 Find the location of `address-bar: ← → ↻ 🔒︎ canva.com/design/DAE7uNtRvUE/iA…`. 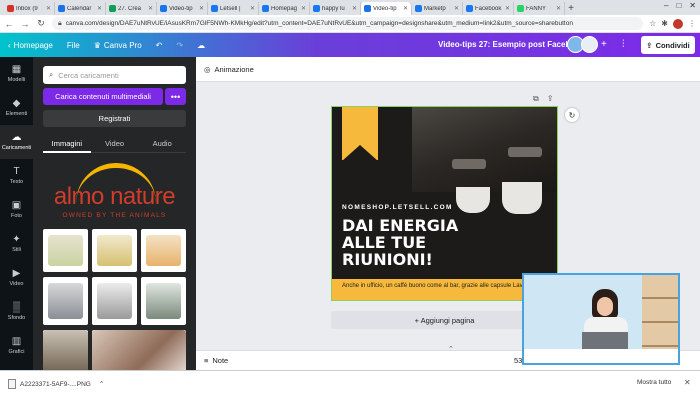

address-bar: ← → ↻ 🔒︎ canva.com/design/DAE7uNtRvUE/iA… is located at coordinates (350, 24).